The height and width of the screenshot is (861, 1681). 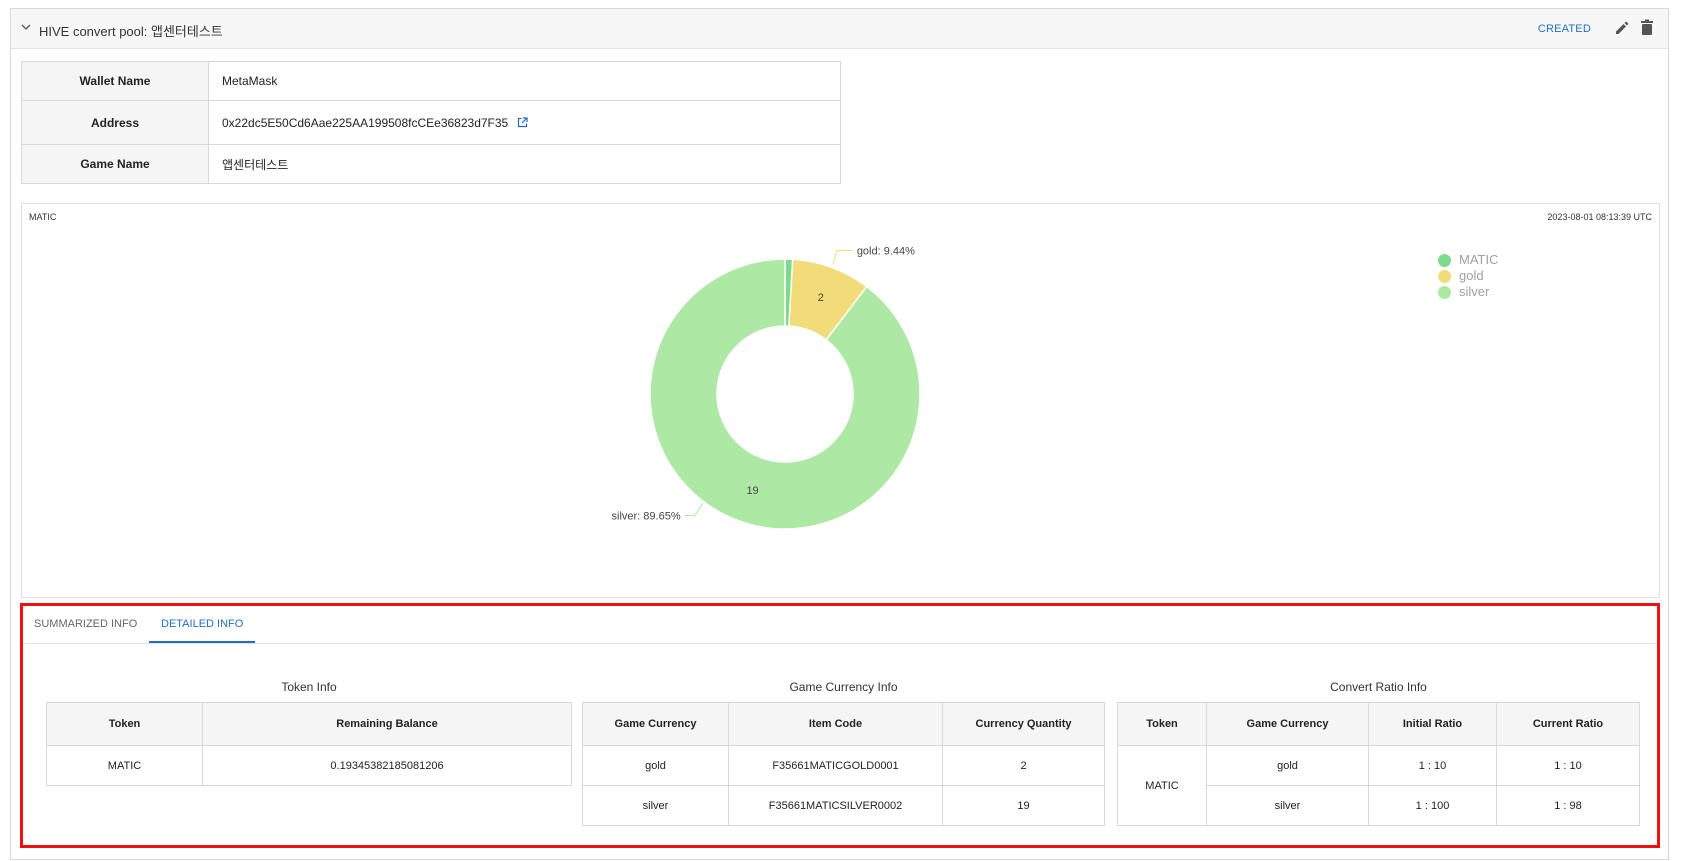 I want to click on external-link-icon, so click(x=522, y=122).